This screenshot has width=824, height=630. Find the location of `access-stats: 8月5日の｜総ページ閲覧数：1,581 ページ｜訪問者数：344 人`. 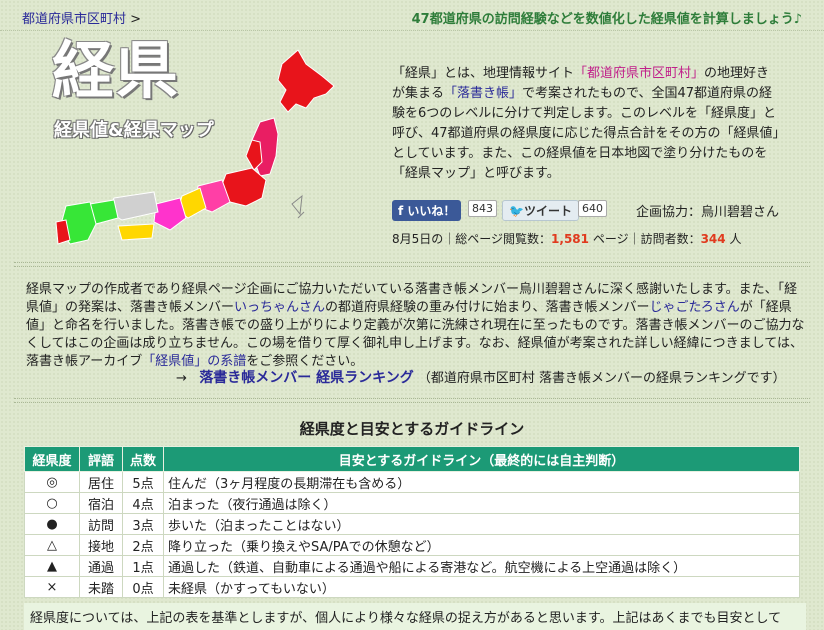

access-stats: 8月5日の｜総ページ閲覧数：1,581 ページ｜訪問者数：344 人 is located at coordinates (566, 238).